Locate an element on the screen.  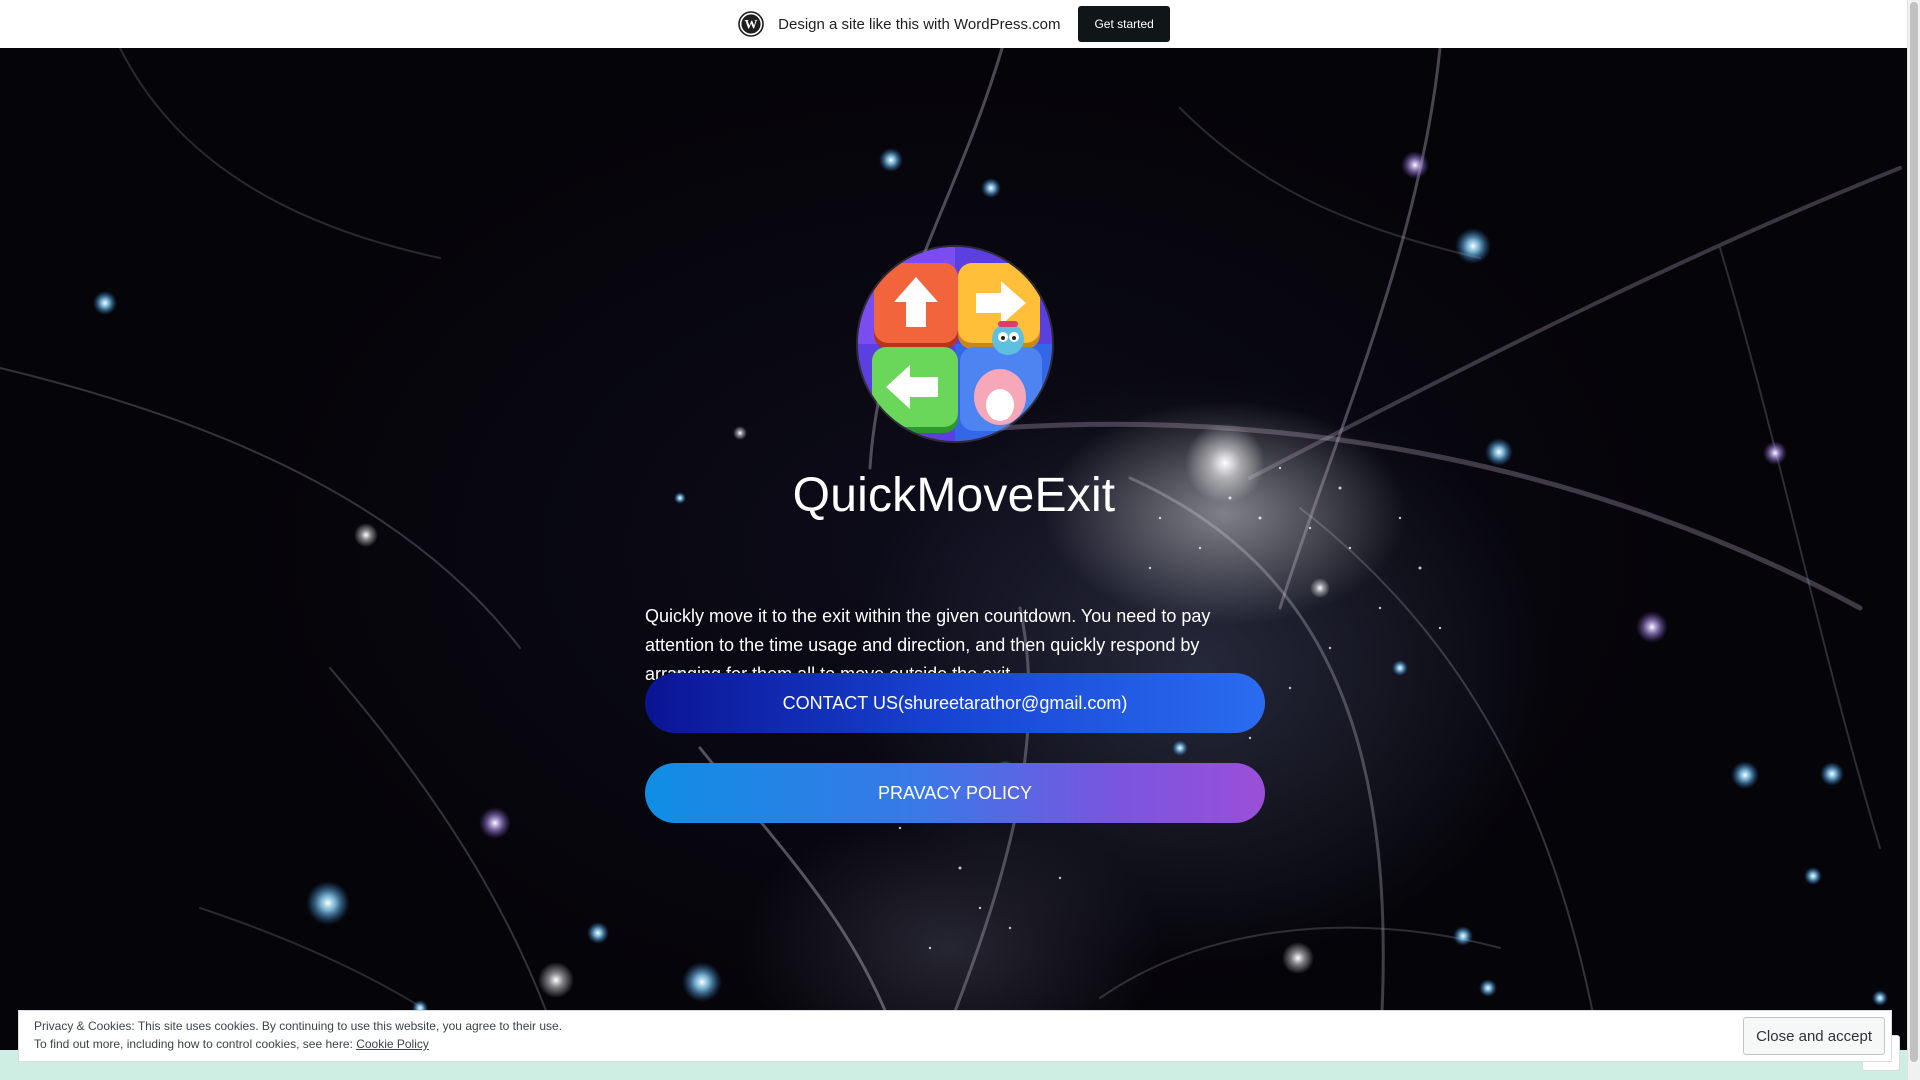
close-and-accept-button: Close and accept is located at coordinates (1814, 1036).